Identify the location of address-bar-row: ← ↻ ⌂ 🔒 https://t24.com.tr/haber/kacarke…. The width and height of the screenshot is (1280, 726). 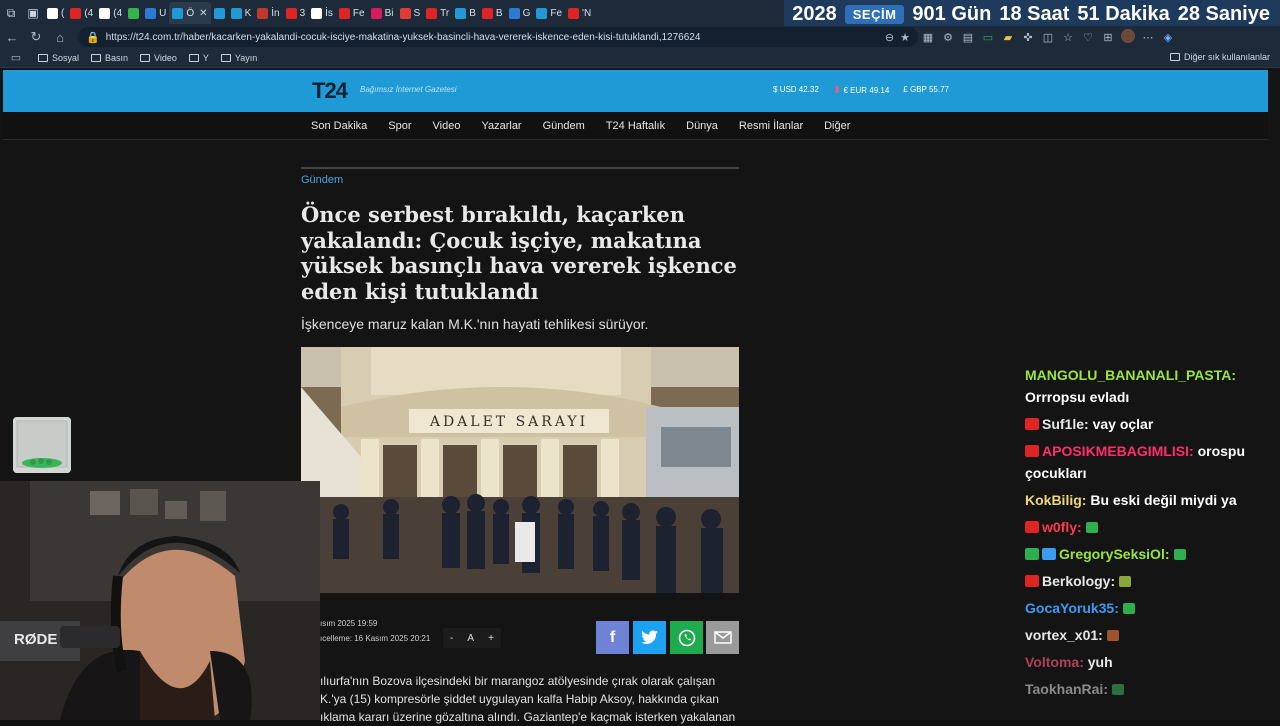
(640, 37).